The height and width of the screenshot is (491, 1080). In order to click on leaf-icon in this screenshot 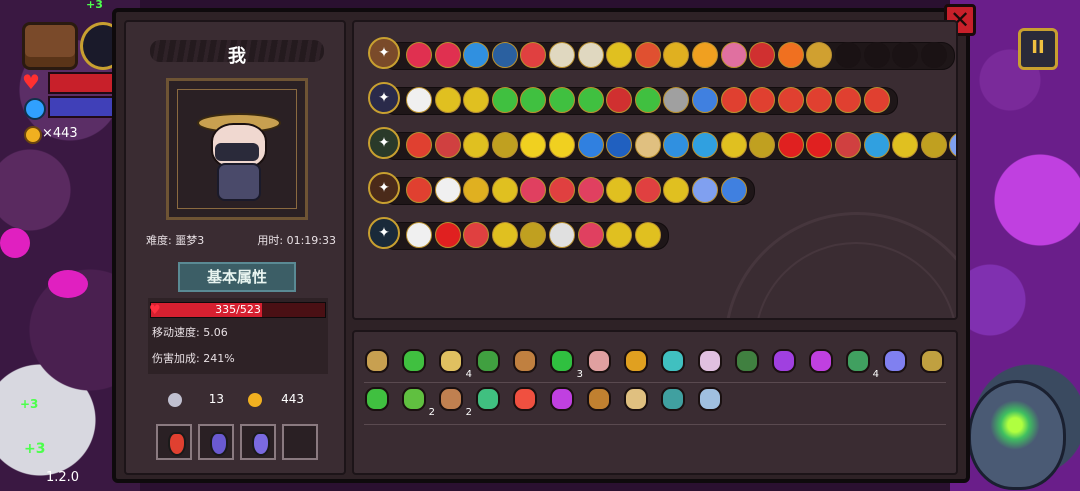, I will do `click(414, 361)`.